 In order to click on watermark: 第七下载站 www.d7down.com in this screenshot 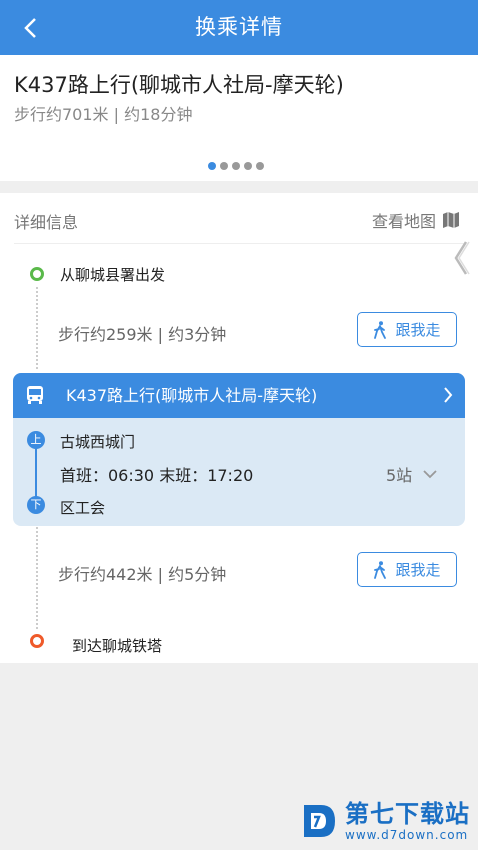, I will do `click(385, 821)`.